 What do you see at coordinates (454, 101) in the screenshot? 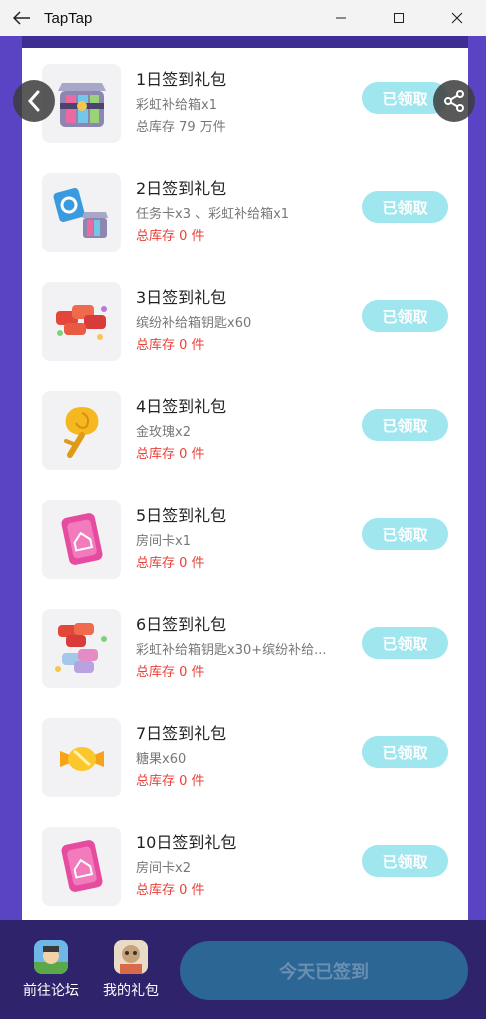
I see `share-icon` at bounding box center [454, 101].